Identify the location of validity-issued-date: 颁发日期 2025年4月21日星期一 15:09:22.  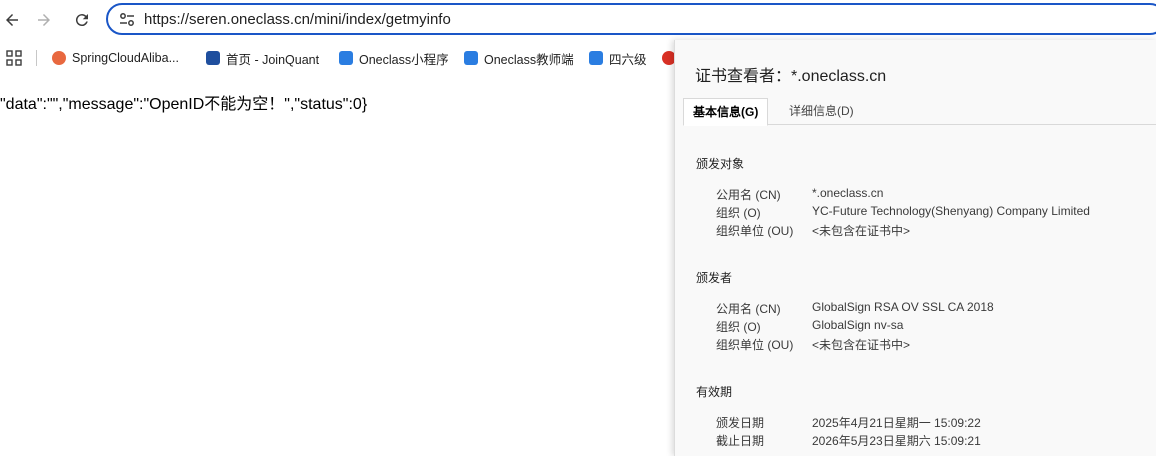
(848, 422).